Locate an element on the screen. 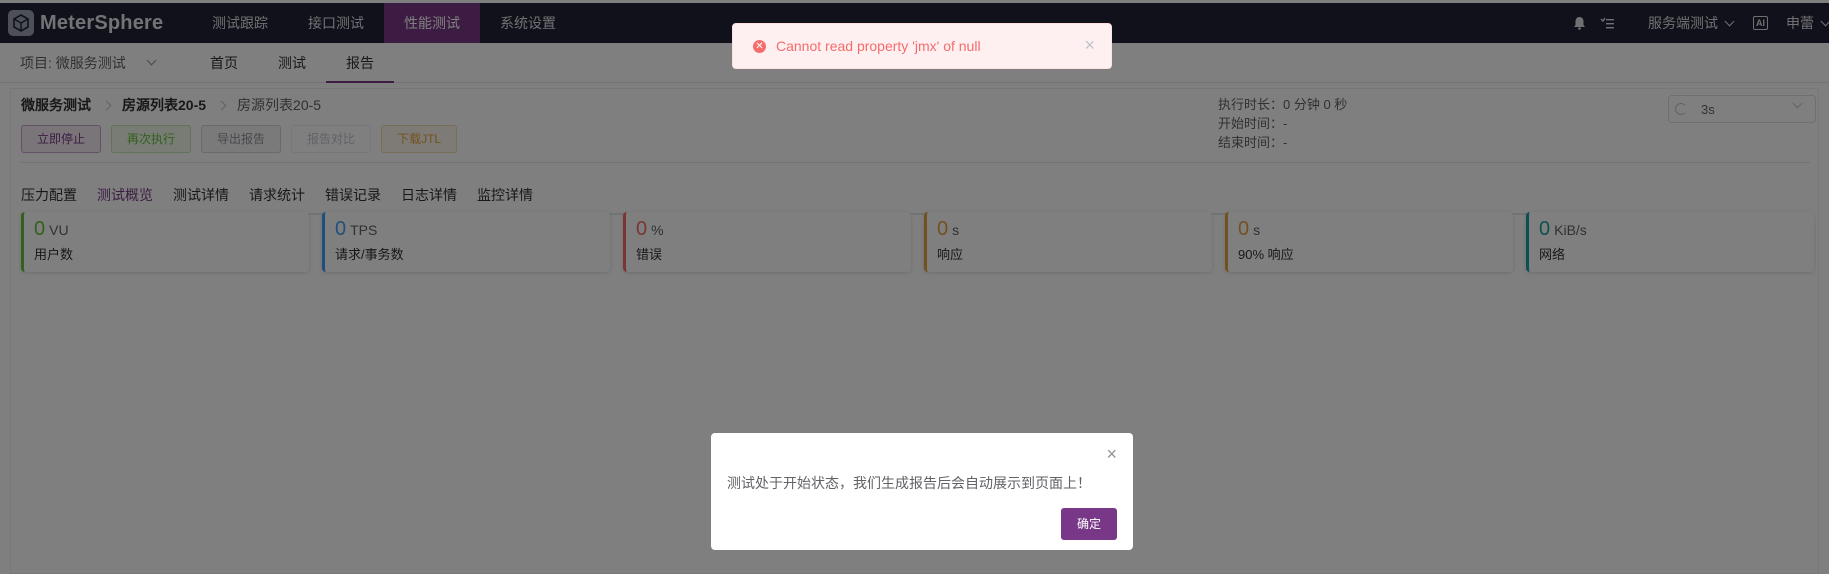  confirm-button: 确定 is located at coordinates (1089, 524).